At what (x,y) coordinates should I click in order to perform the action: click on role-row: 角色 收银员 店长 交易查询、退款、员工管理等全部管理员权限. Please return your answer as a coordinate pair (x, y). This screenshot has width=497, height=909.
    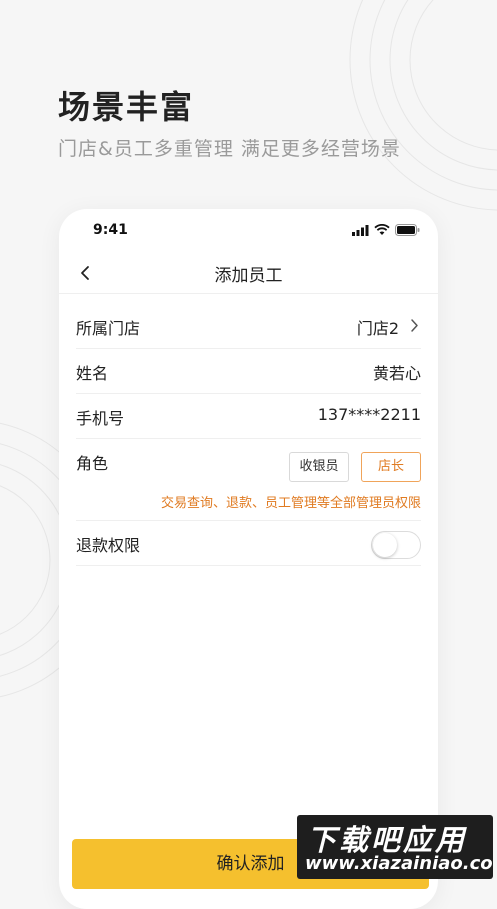
    Looking at the image, I should click on (248, 480).